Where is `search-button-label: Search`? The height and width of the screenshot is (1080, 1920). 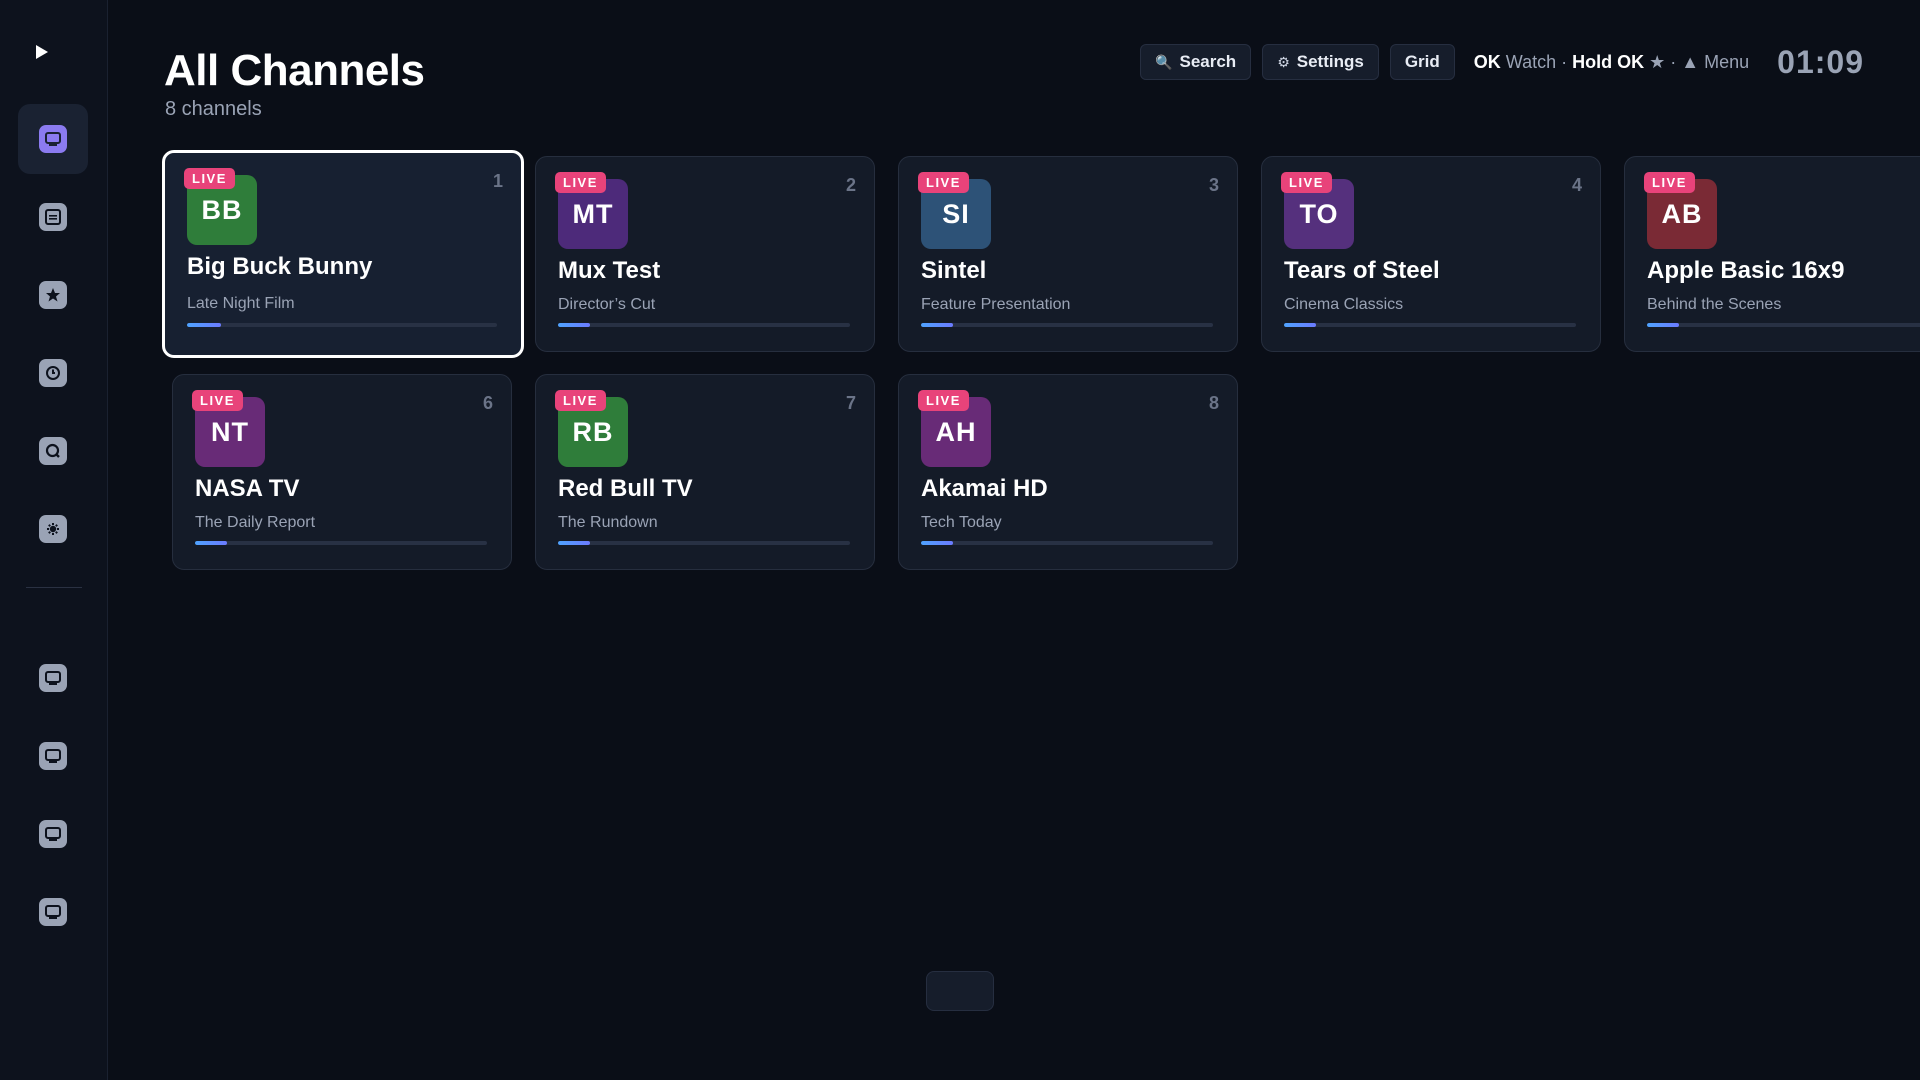 search-button-label: Search is located at coordinates (1208, 61).